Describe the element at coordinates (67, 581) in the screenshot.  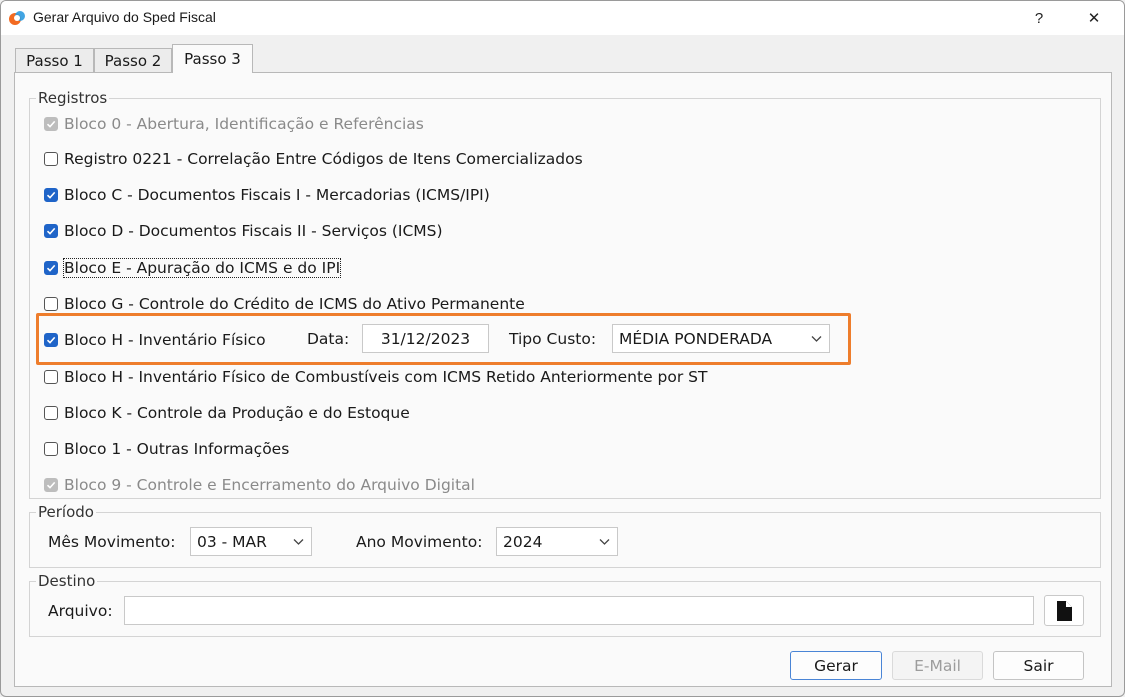
I see `destino-group-label: Destino` at that location.